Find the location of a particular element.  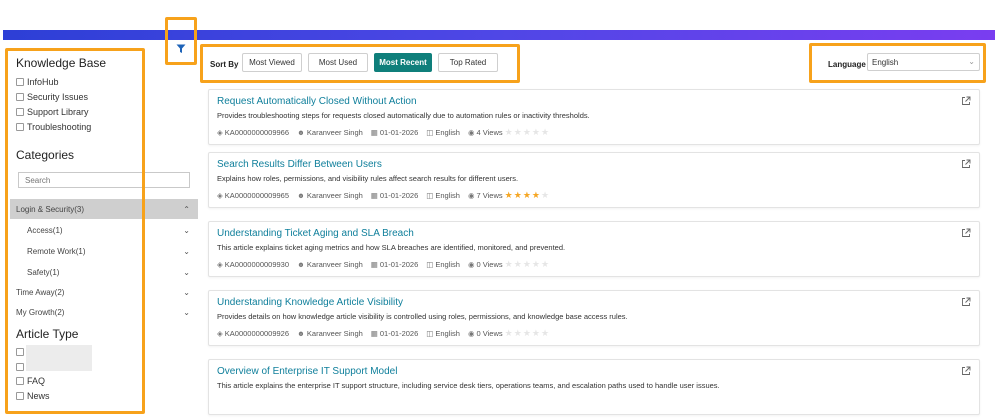

article-views: 7 Views is located at coordinates (489, 195).